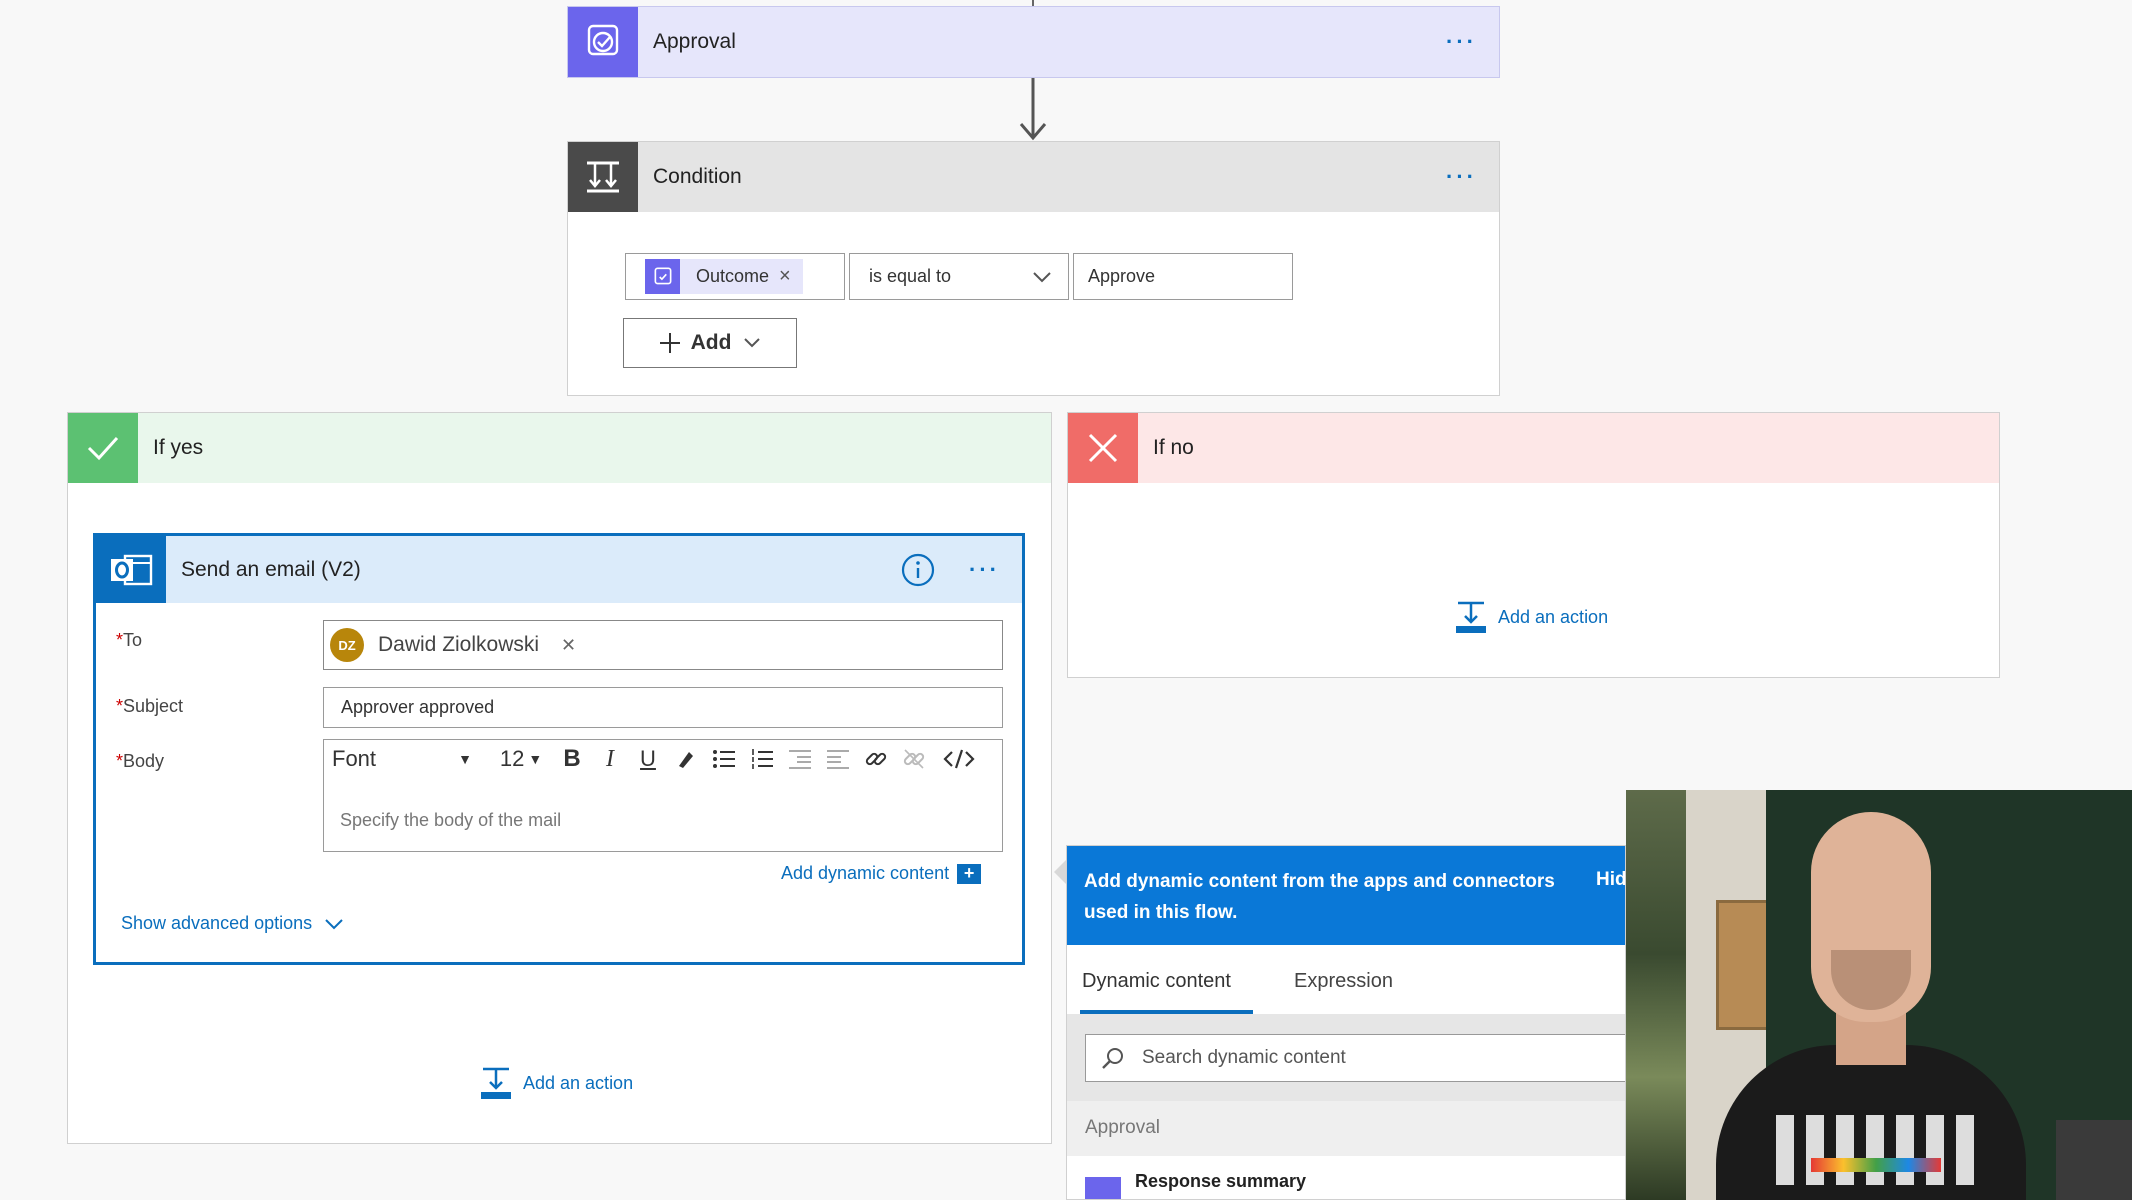 This screenshot has height=1200, width=2132. Describe the element at coordinates (140, 761) in the screenshot. I see `body-label: *Body` at that location.